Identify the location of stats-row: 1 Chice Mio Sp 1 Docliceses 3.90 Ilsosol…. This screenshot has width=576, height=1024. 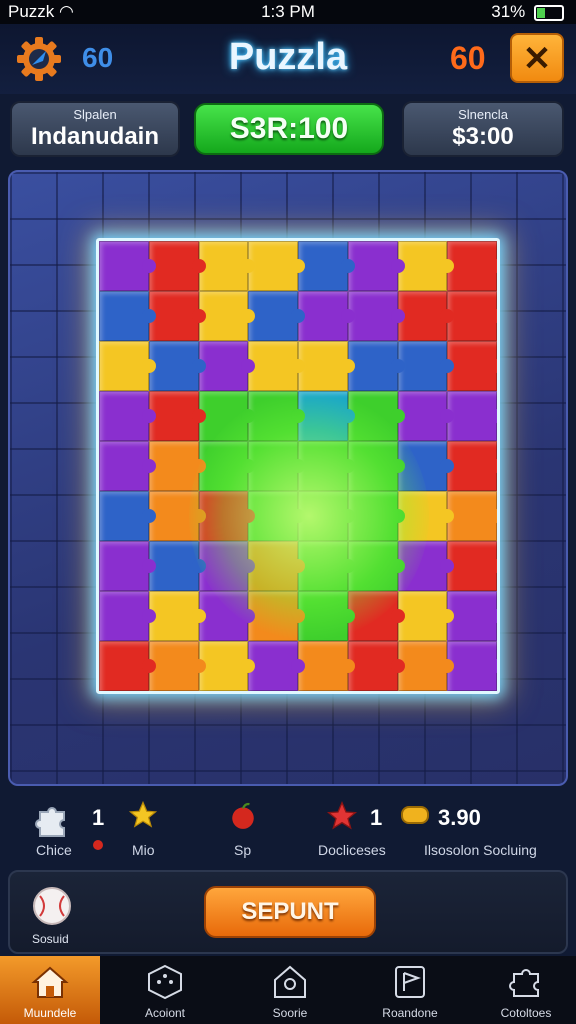
(288, 827).